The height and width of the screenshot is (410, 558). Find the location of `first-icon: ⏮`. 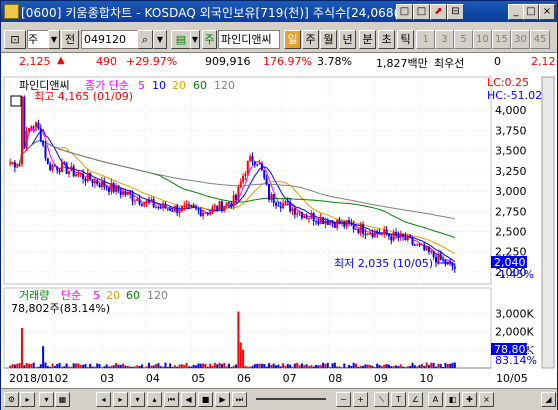

first-icon: ⏮ is located at coordinates (171, 399).